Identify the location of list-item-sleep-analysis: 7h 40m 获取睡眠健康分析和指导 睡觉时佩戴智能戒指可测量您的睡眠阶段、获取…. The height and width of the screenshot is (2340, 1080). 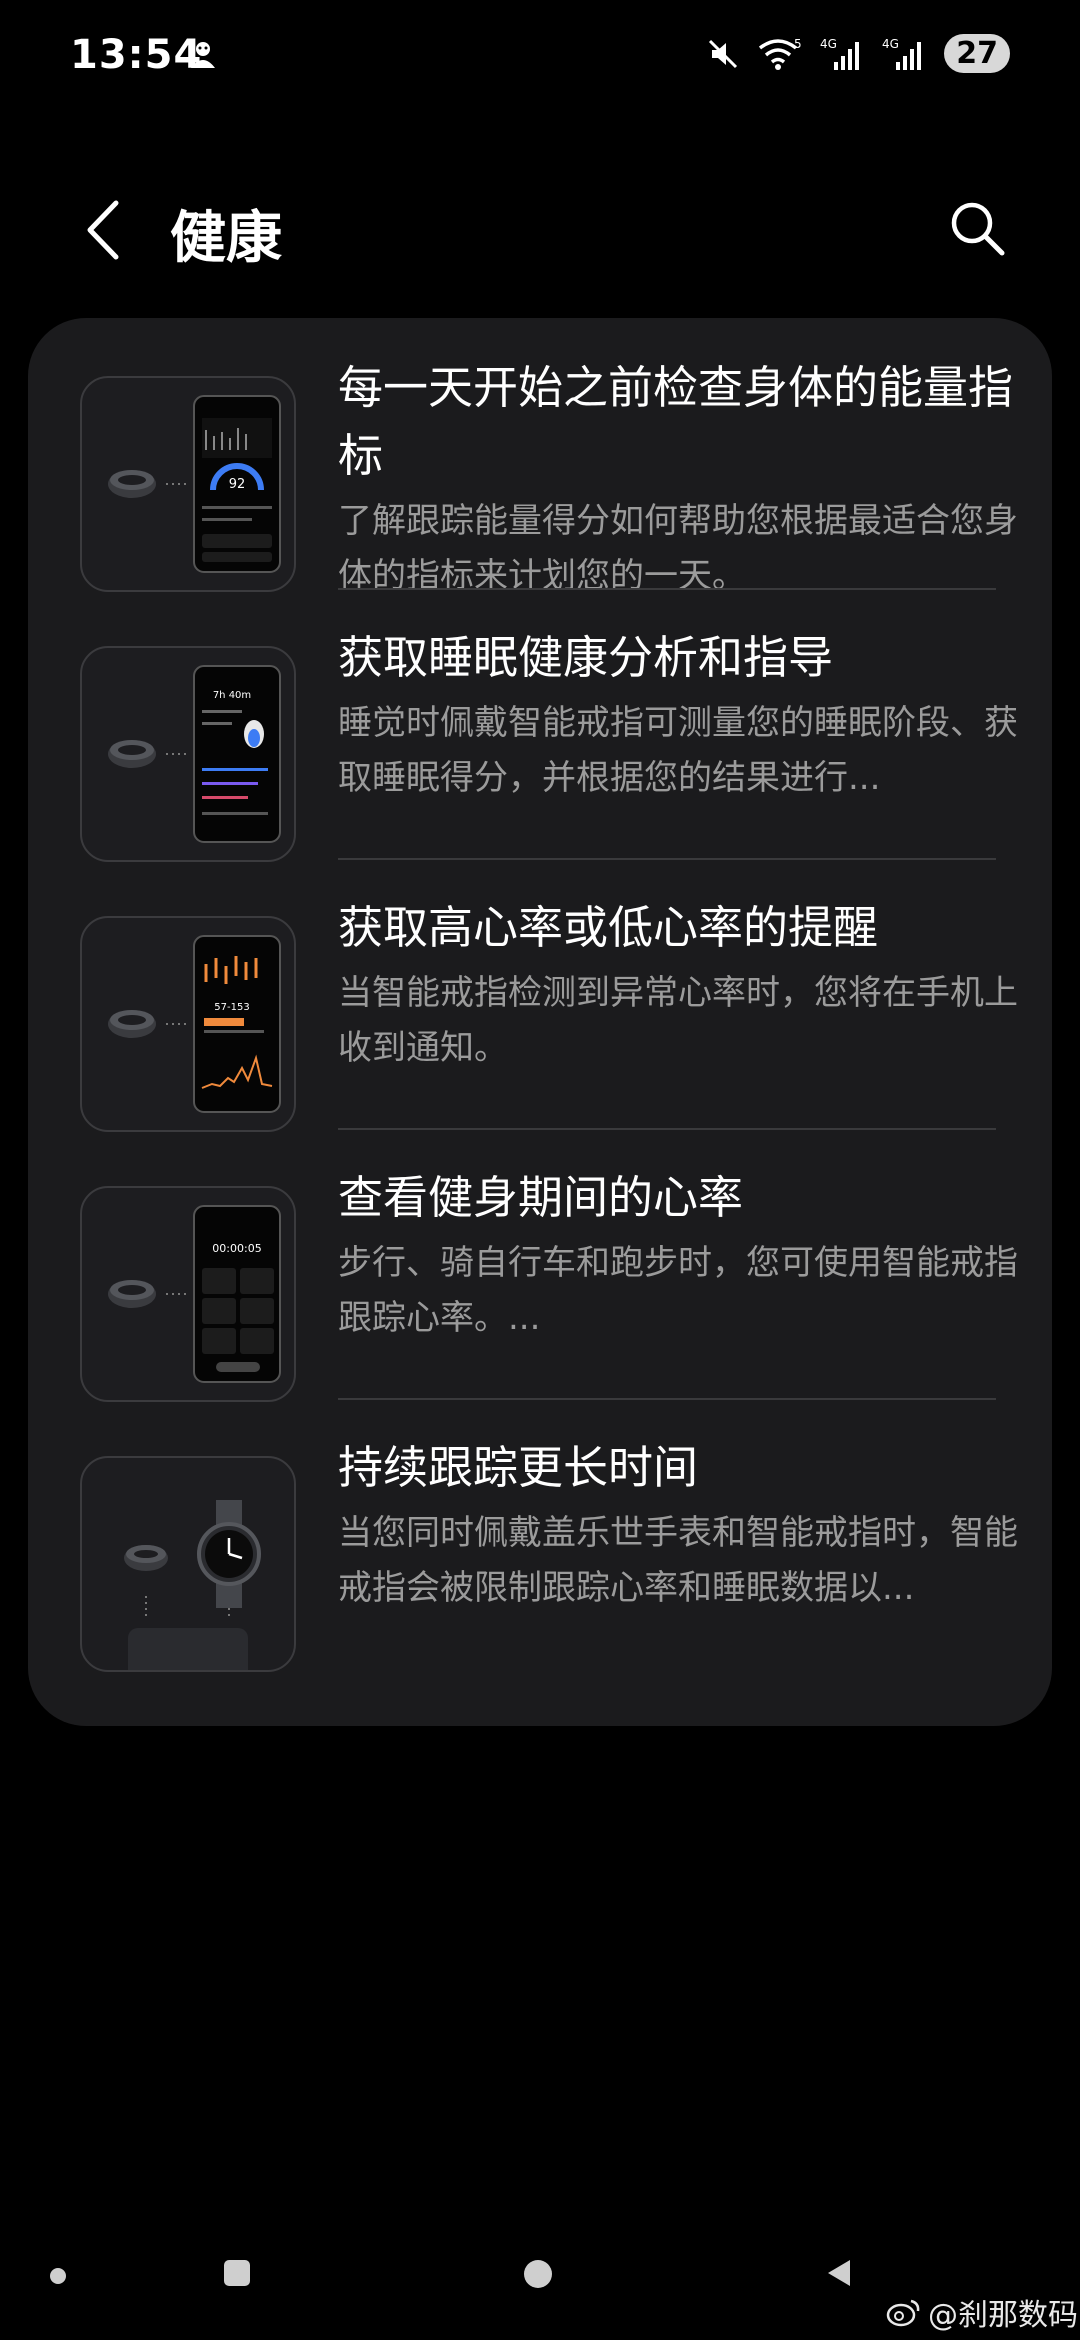
(540, 725).